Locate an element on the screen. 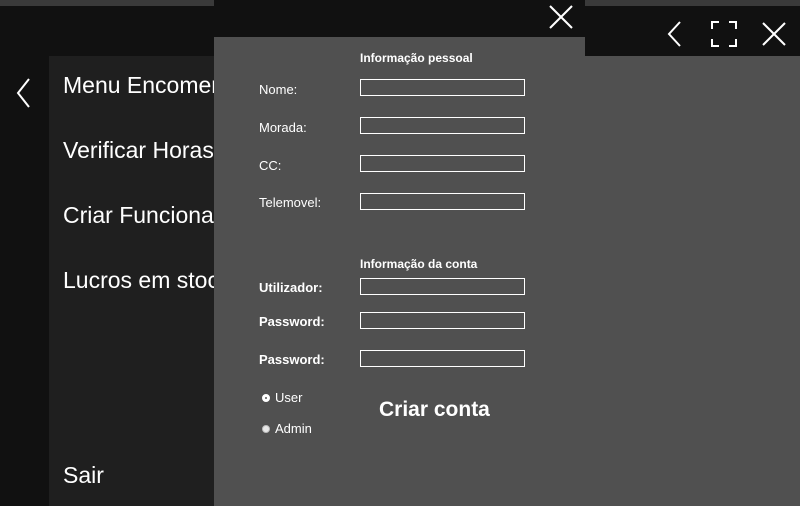  menu-item-criar-funcionario: Criar Funcionario is located at coordinates (138, 215).